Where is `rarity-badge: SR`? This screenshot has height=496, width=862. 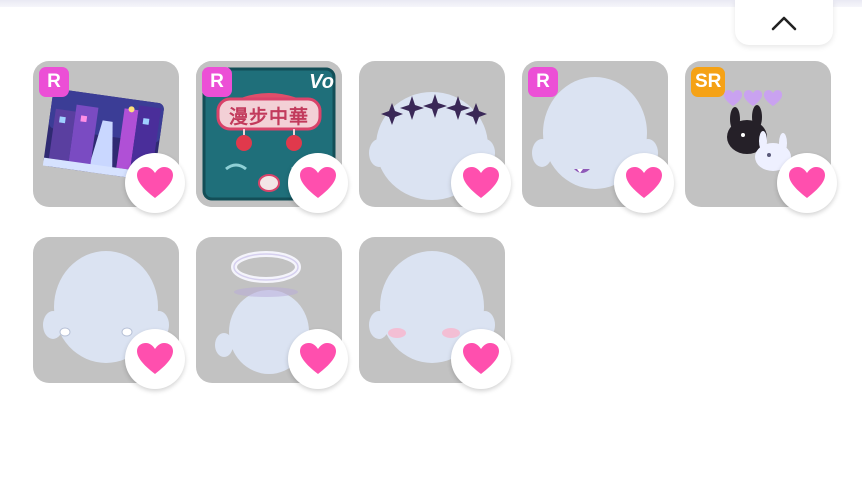
rarity-badge: SR is located at coordinates (708, 82).